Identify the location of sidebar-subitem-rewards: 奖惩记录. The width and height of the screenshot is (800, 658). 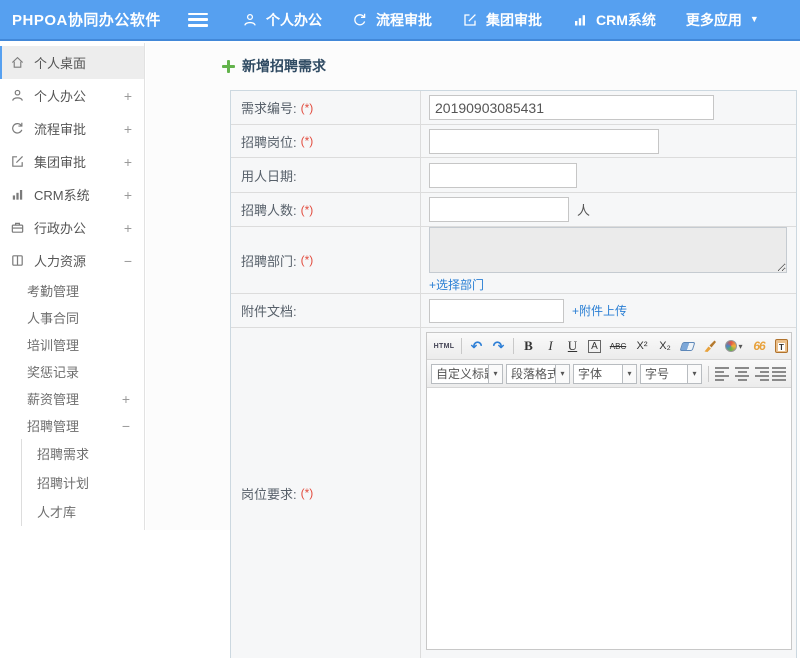
(72, 371).